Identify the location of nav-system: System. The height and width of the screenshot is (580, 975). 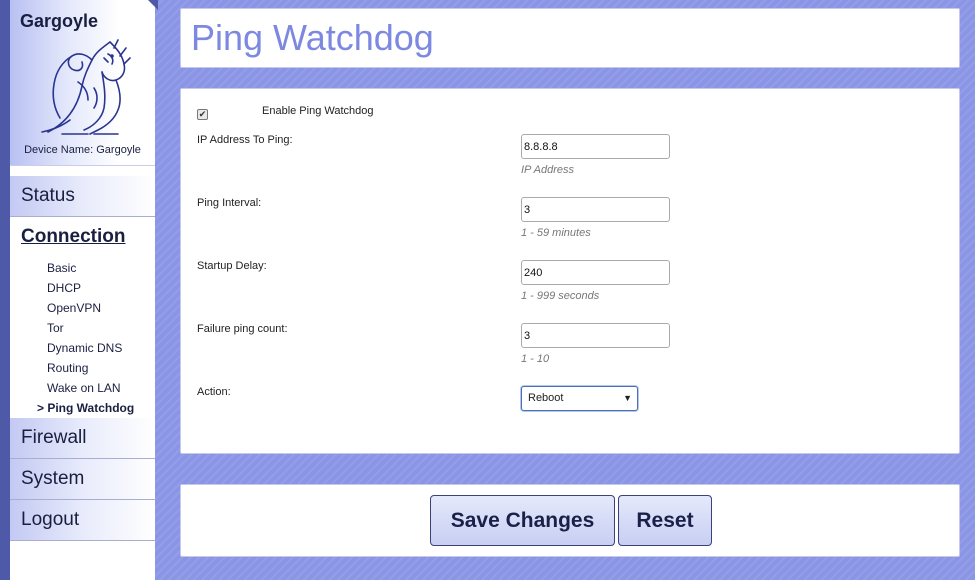
(82, 479).